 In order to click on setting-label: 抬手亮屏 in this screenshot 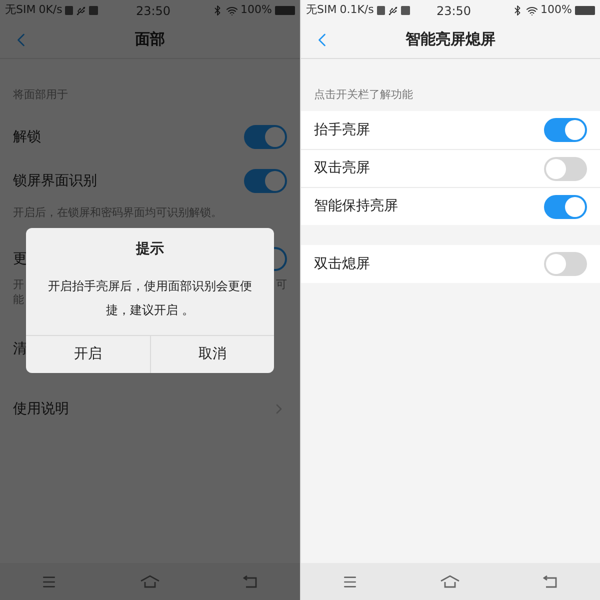, I will do `click(342, 130)`.